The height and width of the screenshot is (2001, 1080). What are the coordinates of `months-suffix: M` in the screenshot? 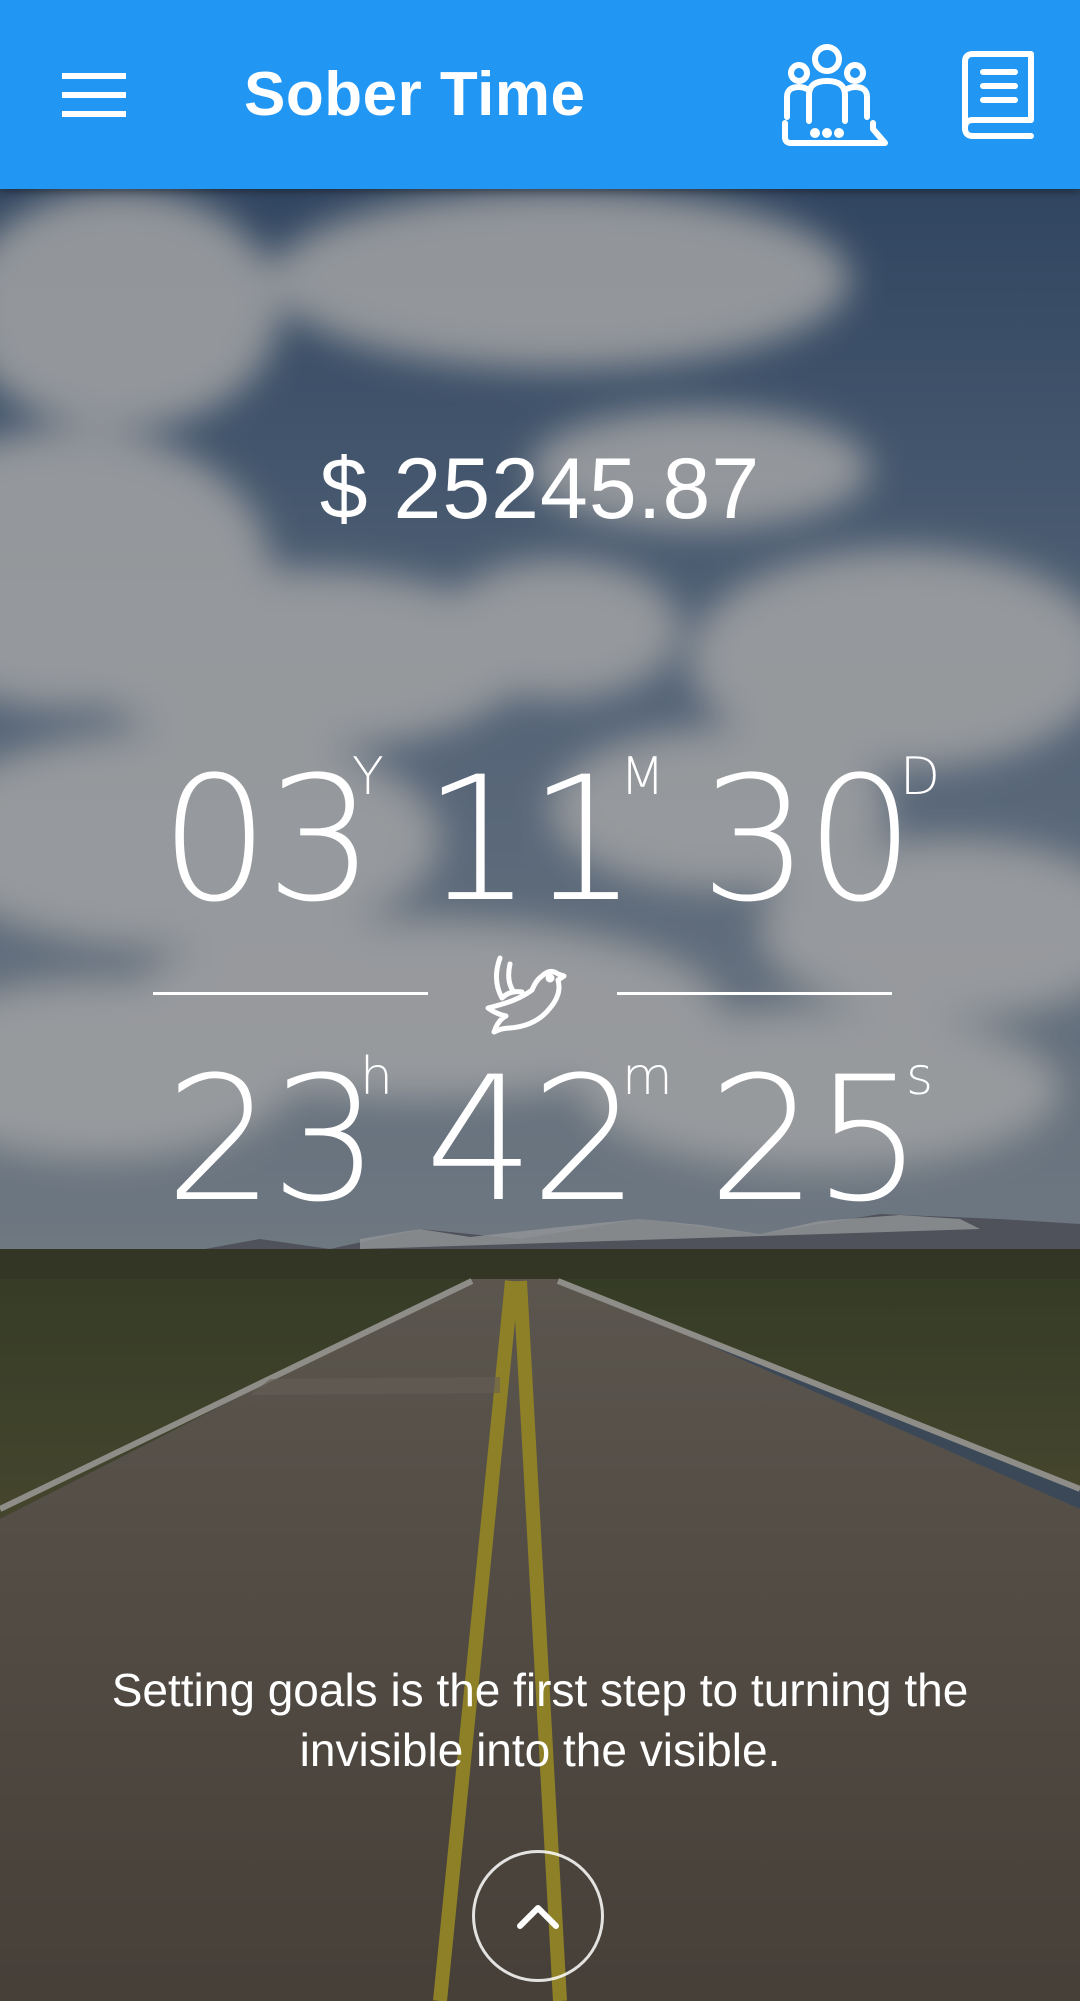 It's located at (642, 777).